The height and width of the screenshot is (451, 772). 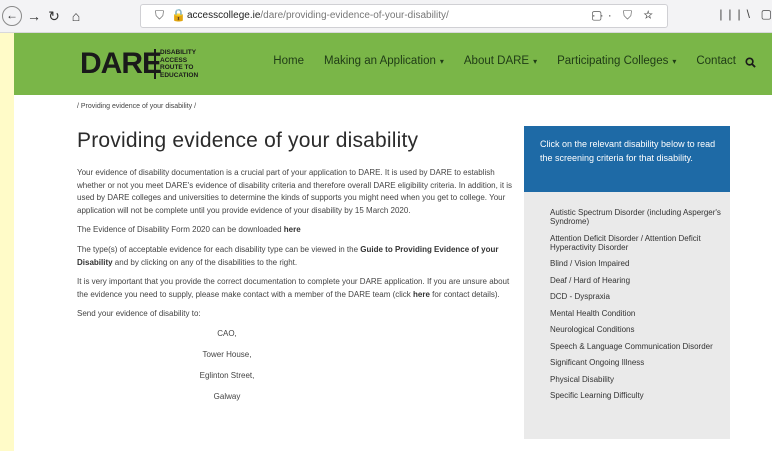 What do you see at coordinates (227, 355) in the screenshot?
I see `address-line: Tower House,` at bounding box center [227, 355].